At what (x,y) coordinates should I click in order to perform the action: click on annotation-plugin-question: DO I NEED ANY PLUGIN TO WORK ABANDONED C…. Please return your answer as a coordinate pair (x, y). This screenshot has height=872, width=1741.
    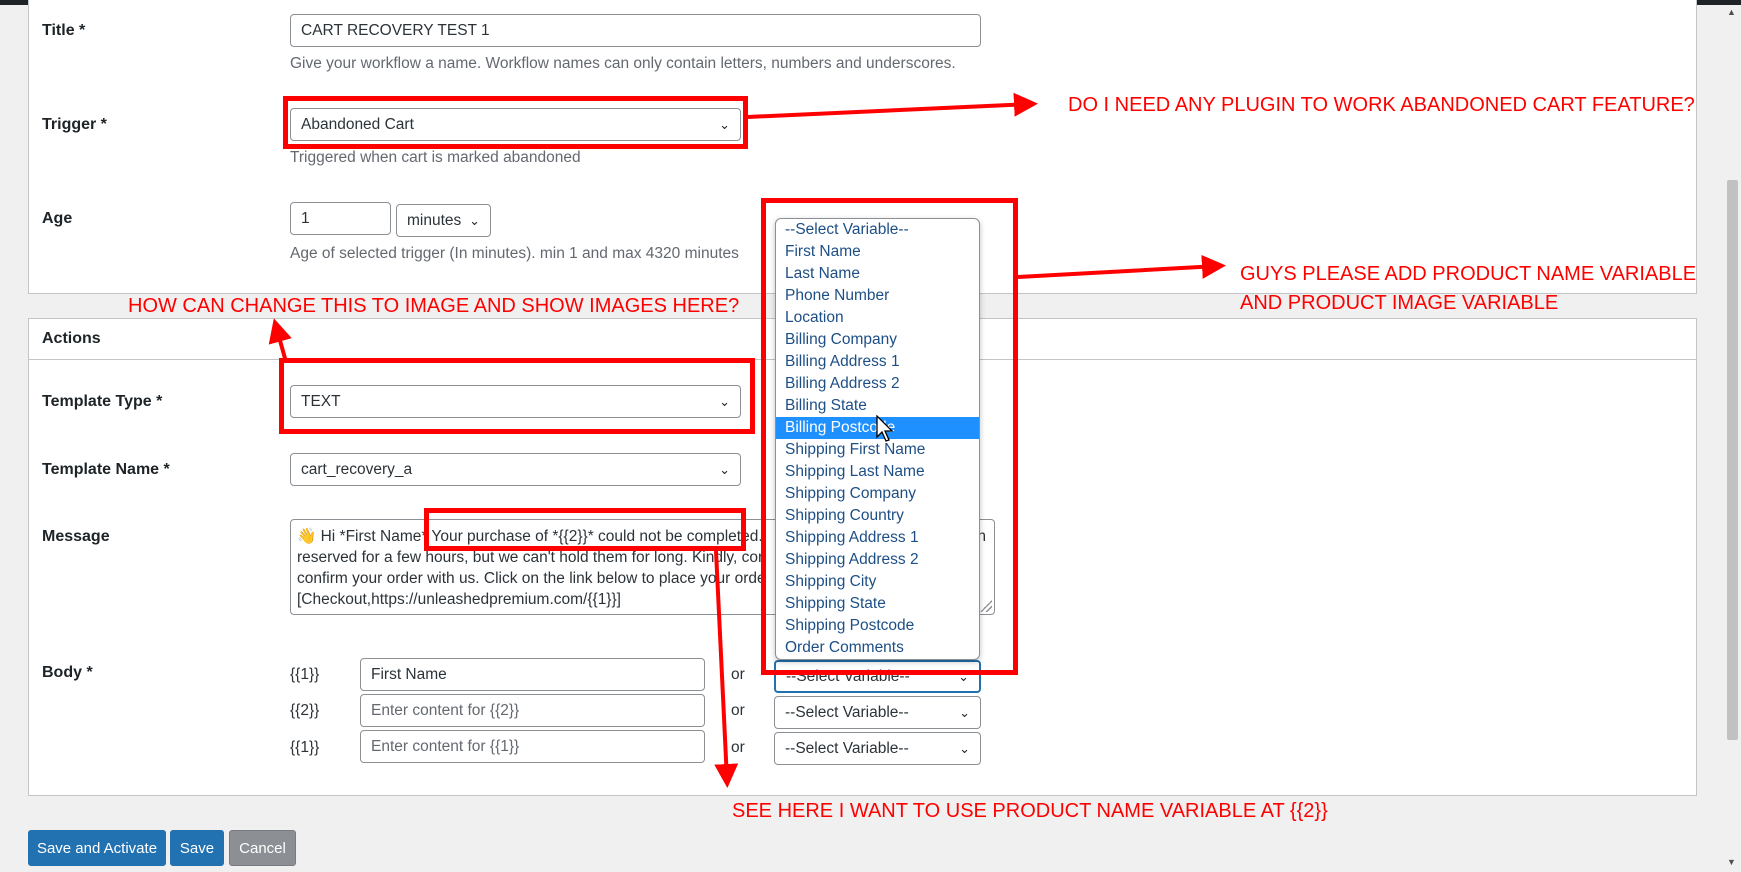
    Looking at the image, I should click on (1381, 105).